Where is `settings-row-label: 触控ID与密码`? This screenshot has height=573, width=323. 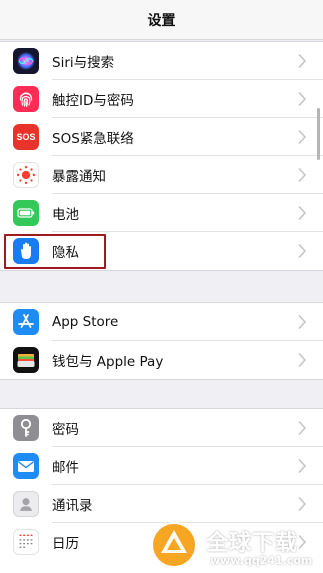 settings-row-label: 触控ID与密码 is located at coordinates (93, 101).